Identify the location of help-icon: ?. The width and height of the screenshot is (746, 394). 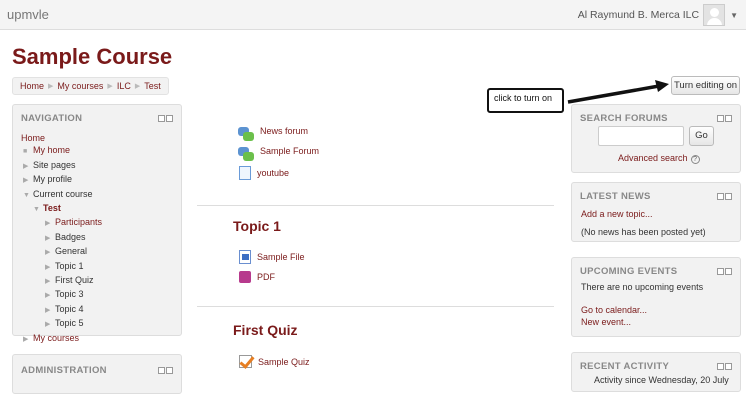
(695, 159).